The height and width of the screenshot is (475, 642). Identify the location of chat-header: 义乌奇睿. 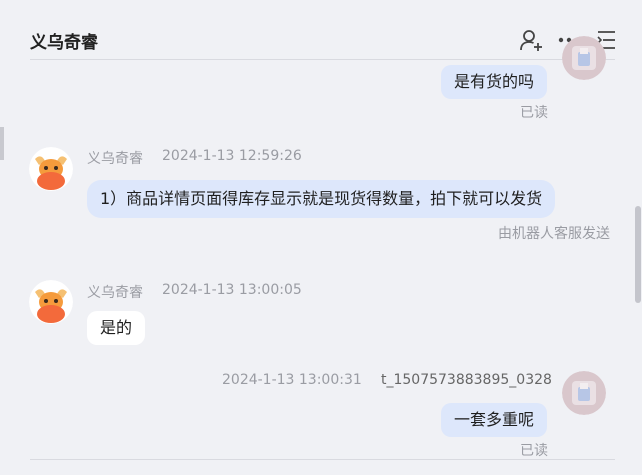
(321, 30).